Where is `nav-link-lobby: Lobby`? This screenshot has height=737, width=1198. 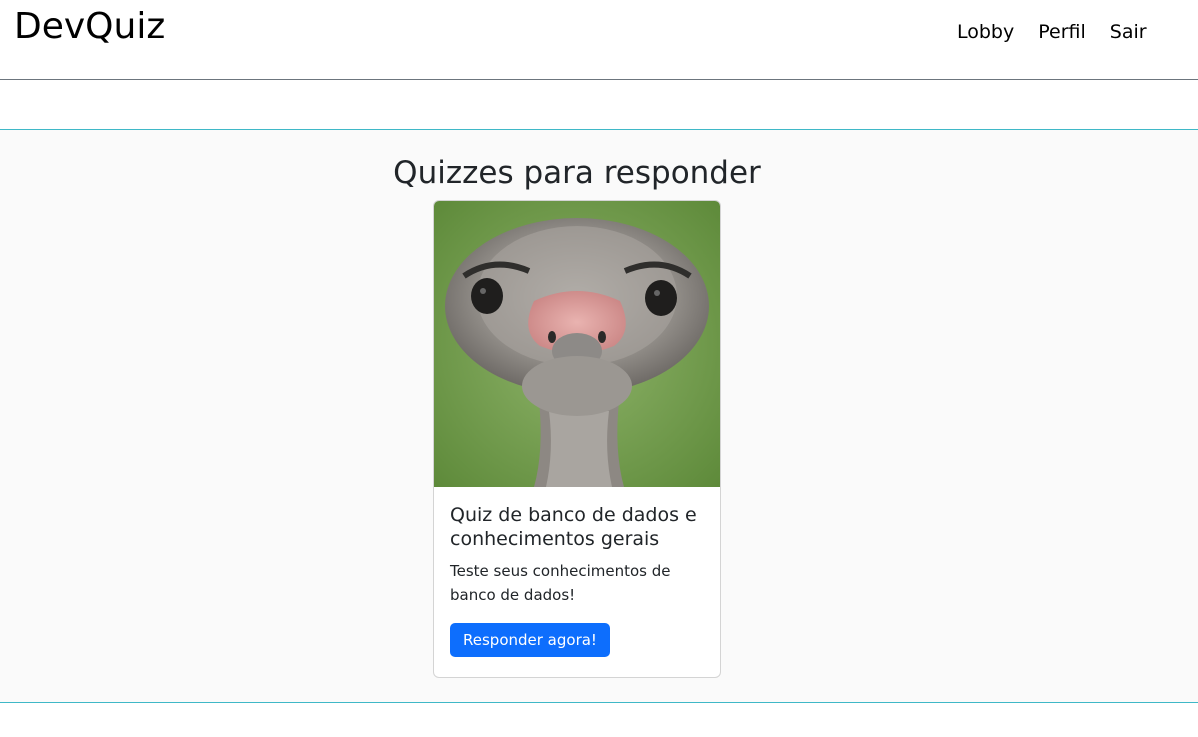 nav-link-lobby: Lobby is located at coordinates (985, 32).